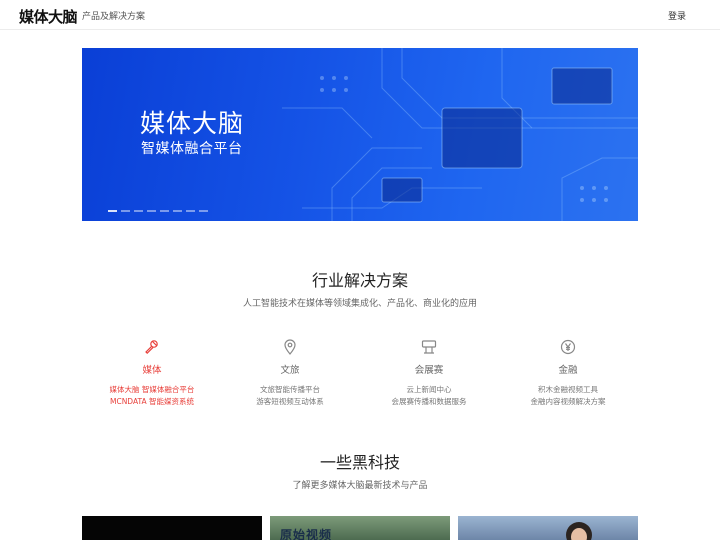 The width and height of the screenshot is (720, 540). I want to click on culture-tourism-solutions-list: 文旅智能传播平台 游客短视频互动体系, so click(290, 396).